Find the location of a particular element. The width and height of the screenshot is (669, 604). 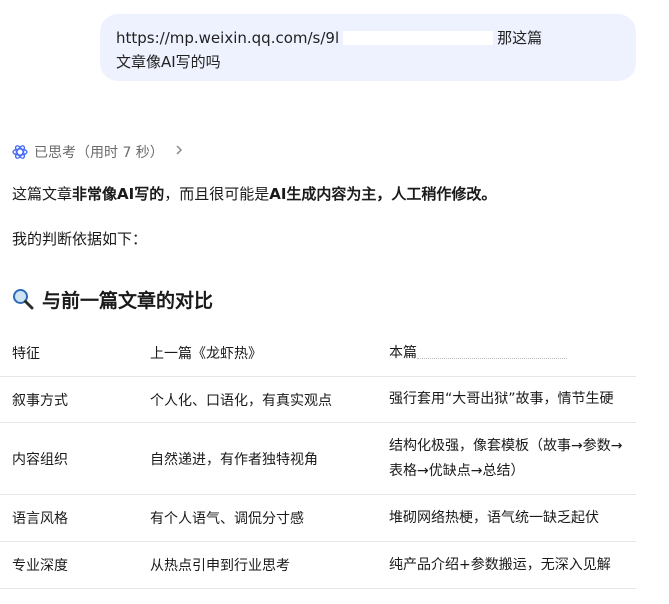

table-cell: 纯产品介绍+参数搬运，无深入见解 is located at coordinates (500, 564).